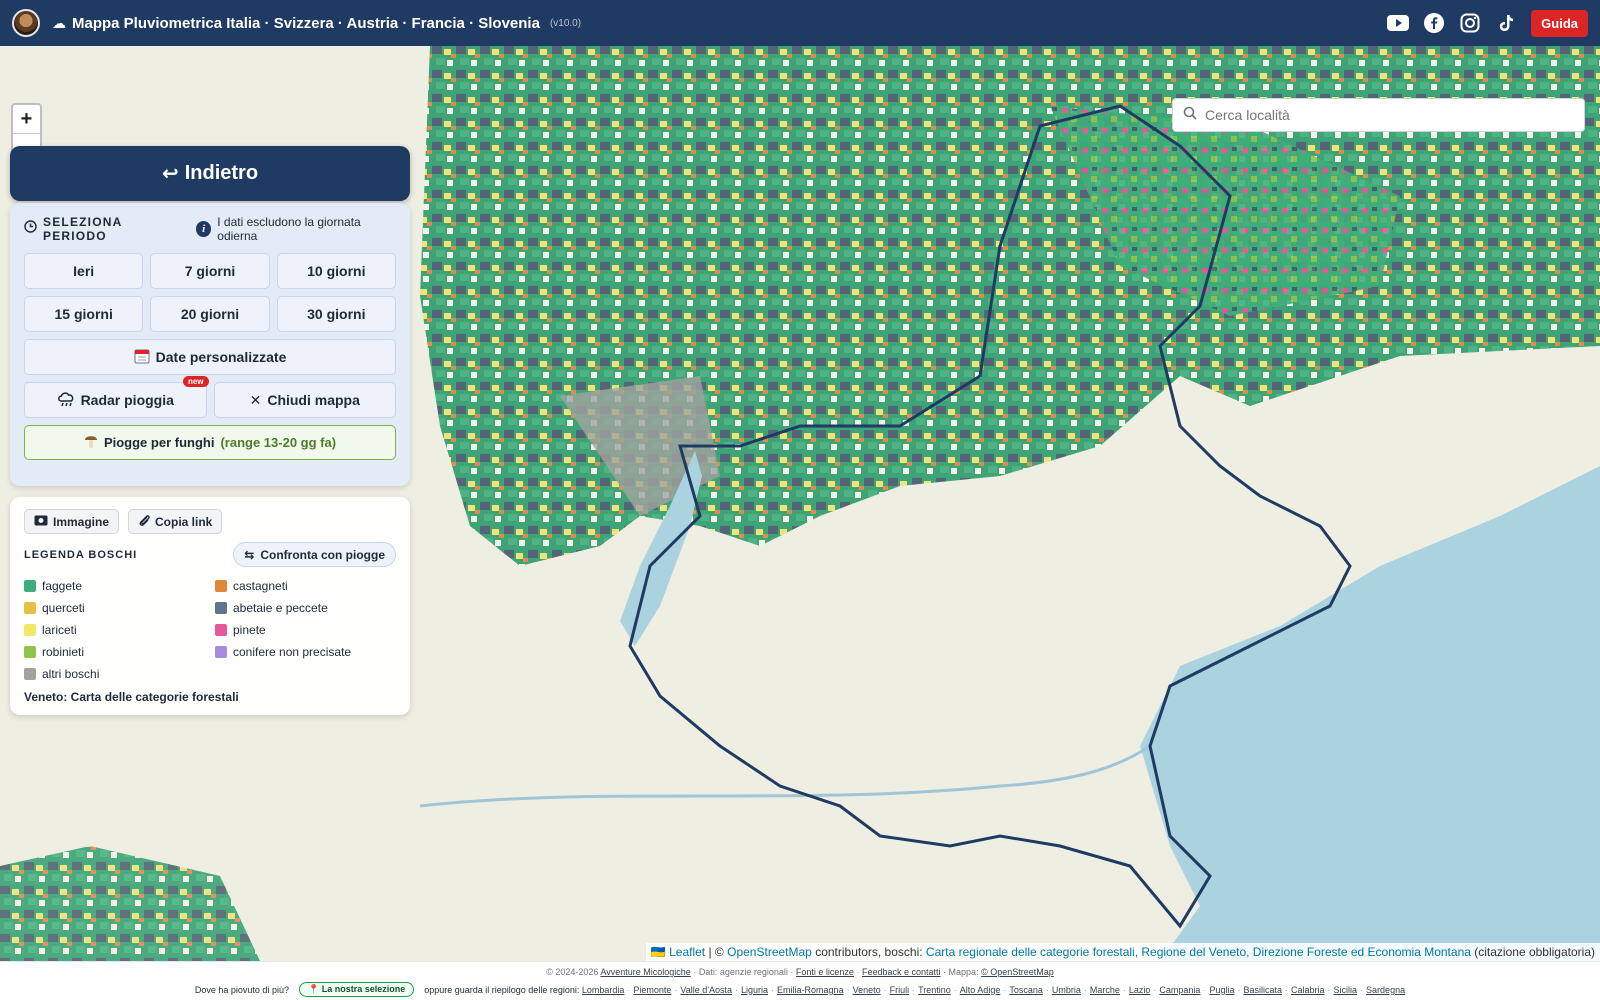  What do you see at coordinates (249, 554) in the screenshot?
I see `swap-icon: ⇆` at bounding box center [249, 554].